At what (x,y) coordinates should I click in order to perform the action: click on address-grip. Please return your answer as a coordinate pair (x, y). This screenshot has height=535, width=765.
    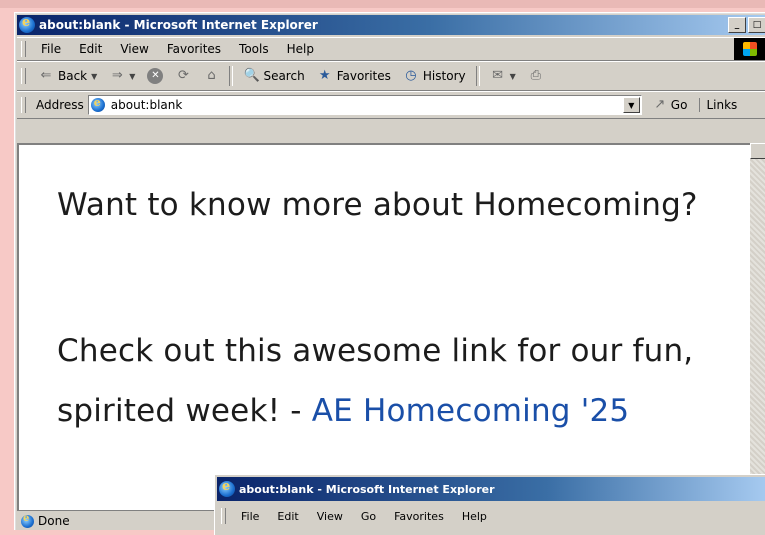
    Looking at the image, I should click on (23, 105).